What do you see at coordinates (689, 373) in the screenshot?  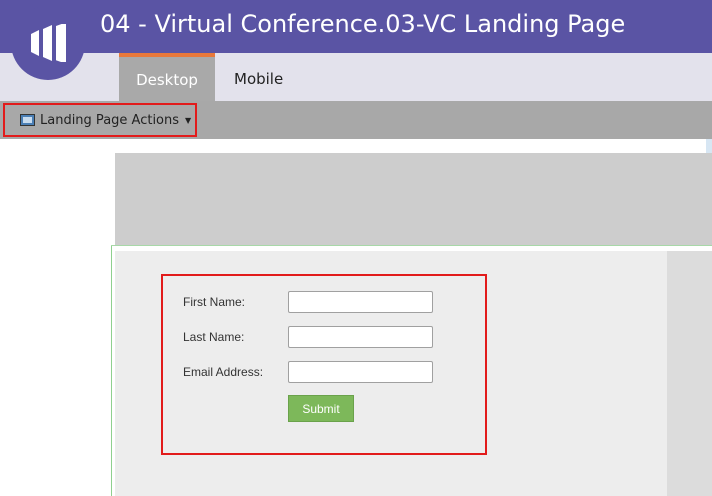 I see `right-panel-area` at bounding box center [689, 373].